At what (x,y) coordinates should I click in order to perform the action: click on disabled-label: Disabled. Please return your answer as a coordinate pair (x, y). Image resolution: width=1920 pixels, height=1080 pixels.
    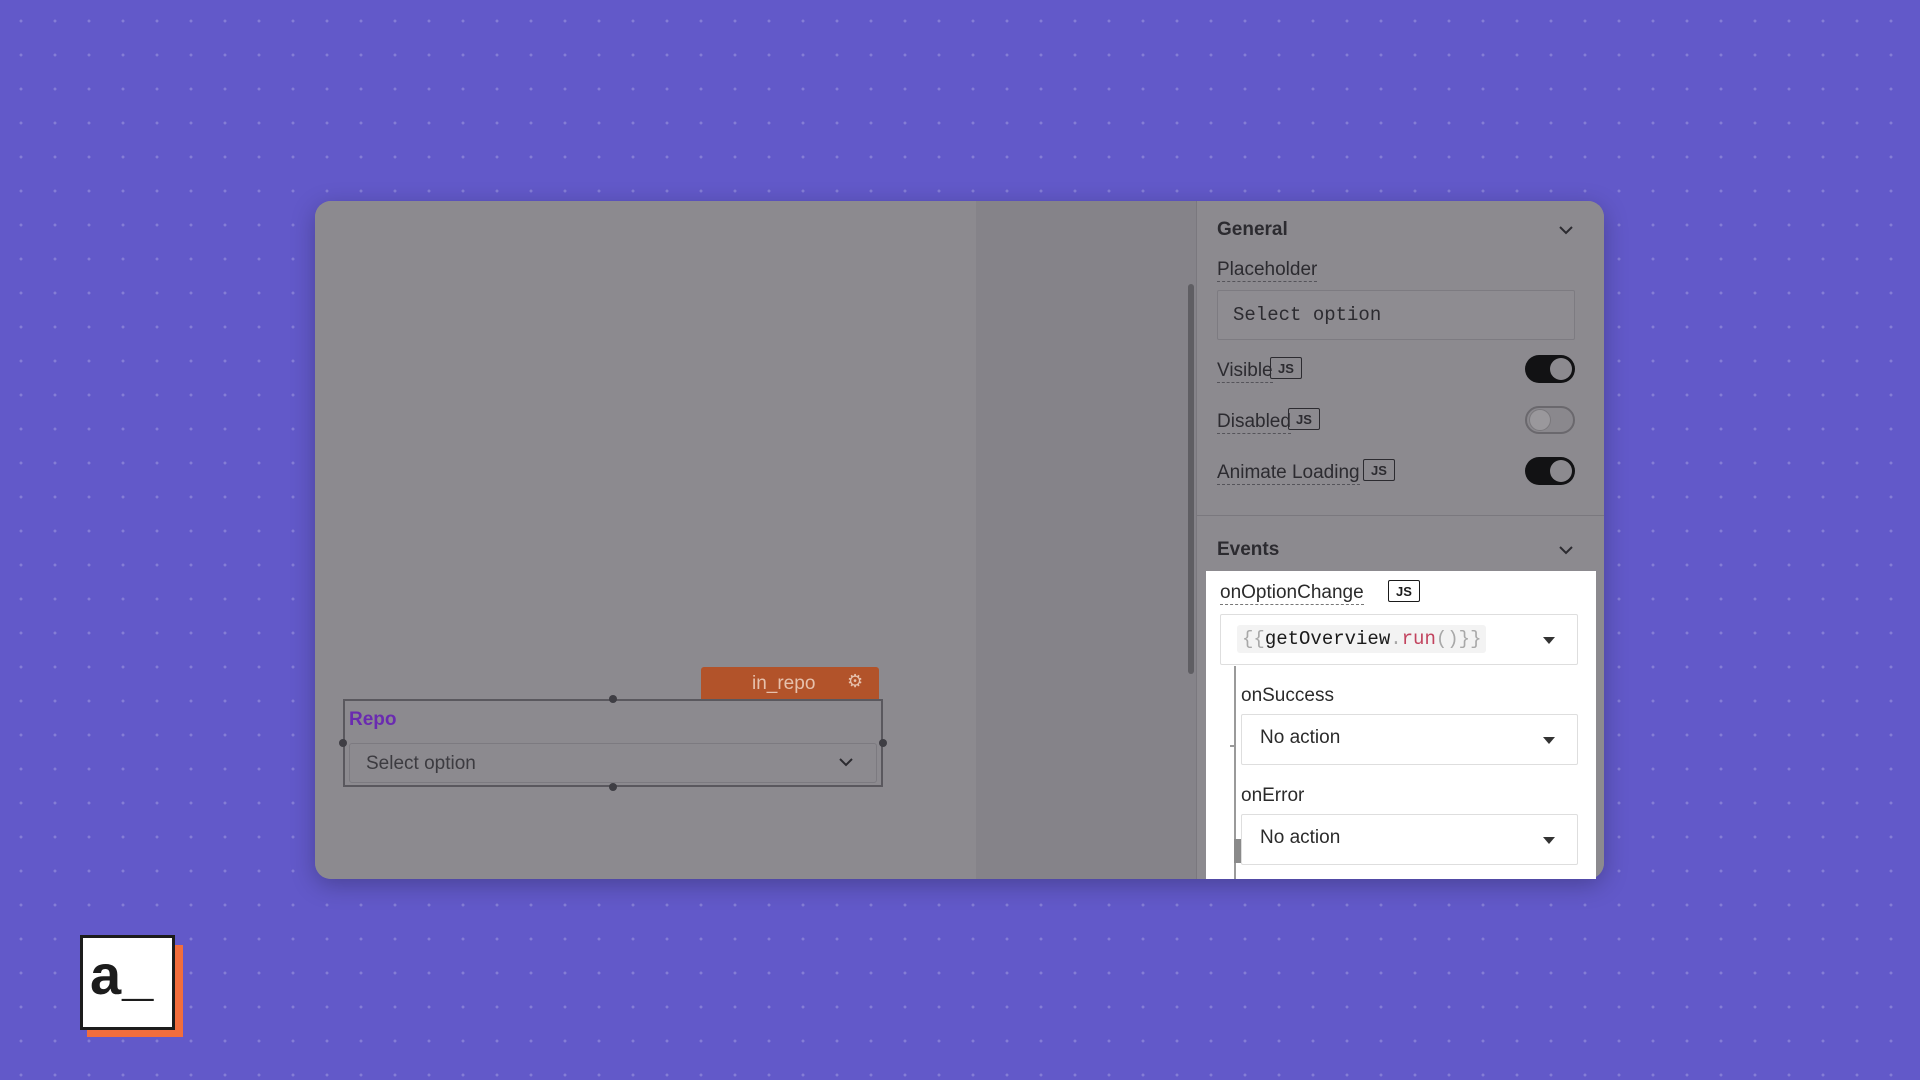
    Looking at the image, I should click on (1254, 422).